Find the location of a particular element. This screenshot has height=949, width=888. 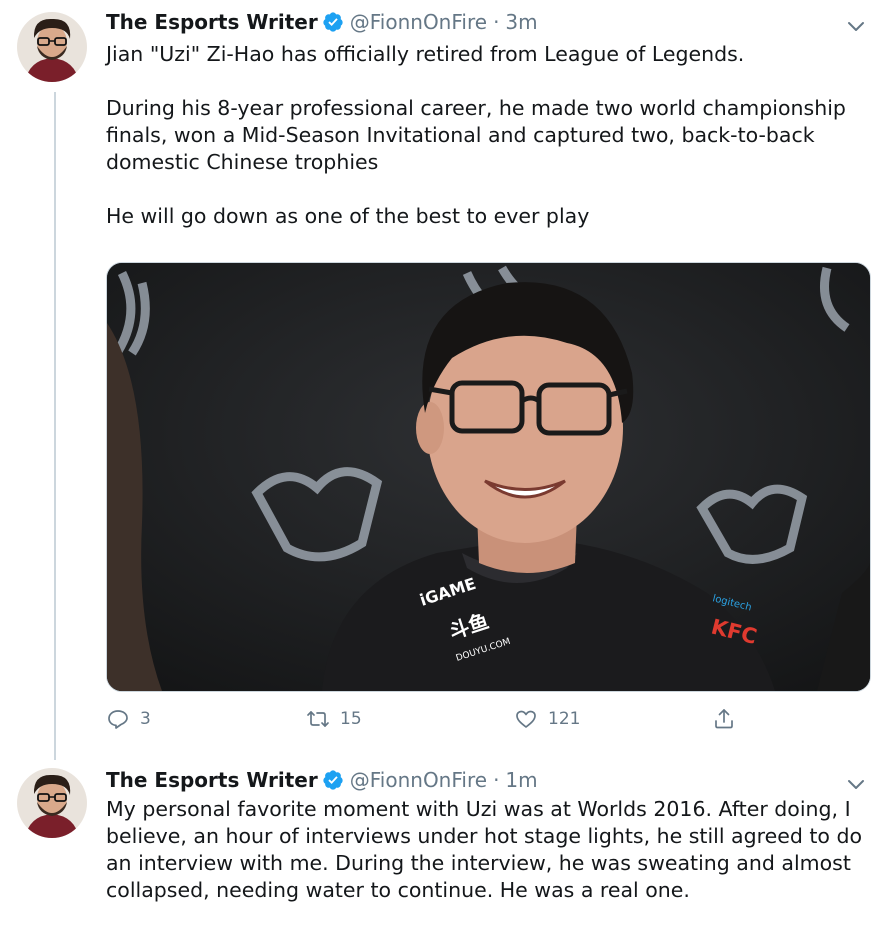

like-count: 121 is located at coordinates (564, 719).